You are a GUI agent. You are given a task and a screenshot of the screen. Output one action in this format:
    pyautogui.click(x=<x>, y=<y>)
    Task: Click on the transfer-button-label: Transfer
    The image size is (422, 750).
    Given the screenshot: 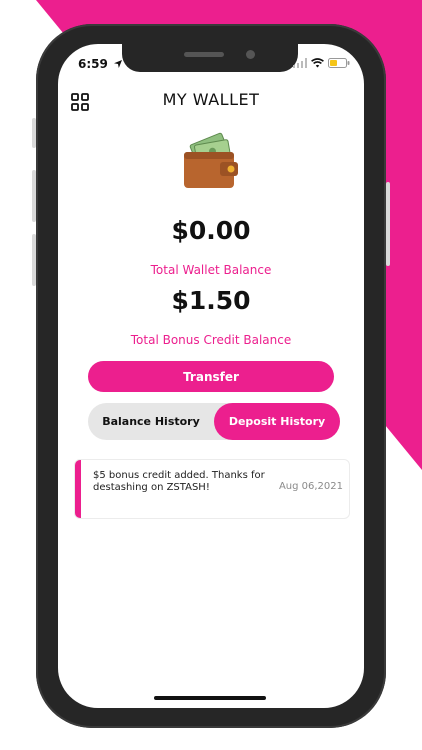 What is the action you would take?
    pyautogui.click(x=211, y=376)
    